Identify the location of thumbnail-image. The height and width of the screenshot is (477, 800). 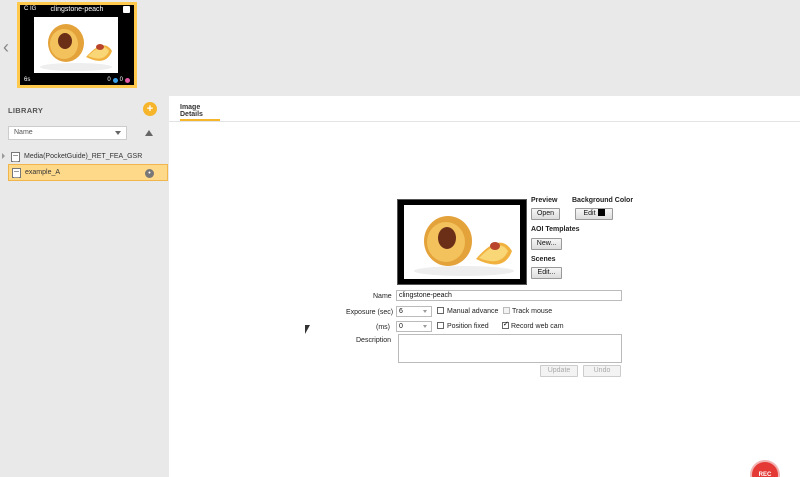
(76, 45).